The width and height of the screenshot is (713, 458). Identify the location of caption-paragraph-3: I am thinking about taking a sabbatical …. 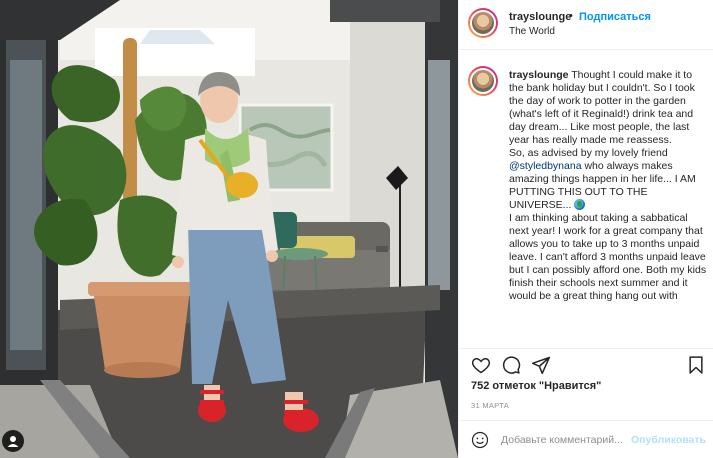
(609, 257).